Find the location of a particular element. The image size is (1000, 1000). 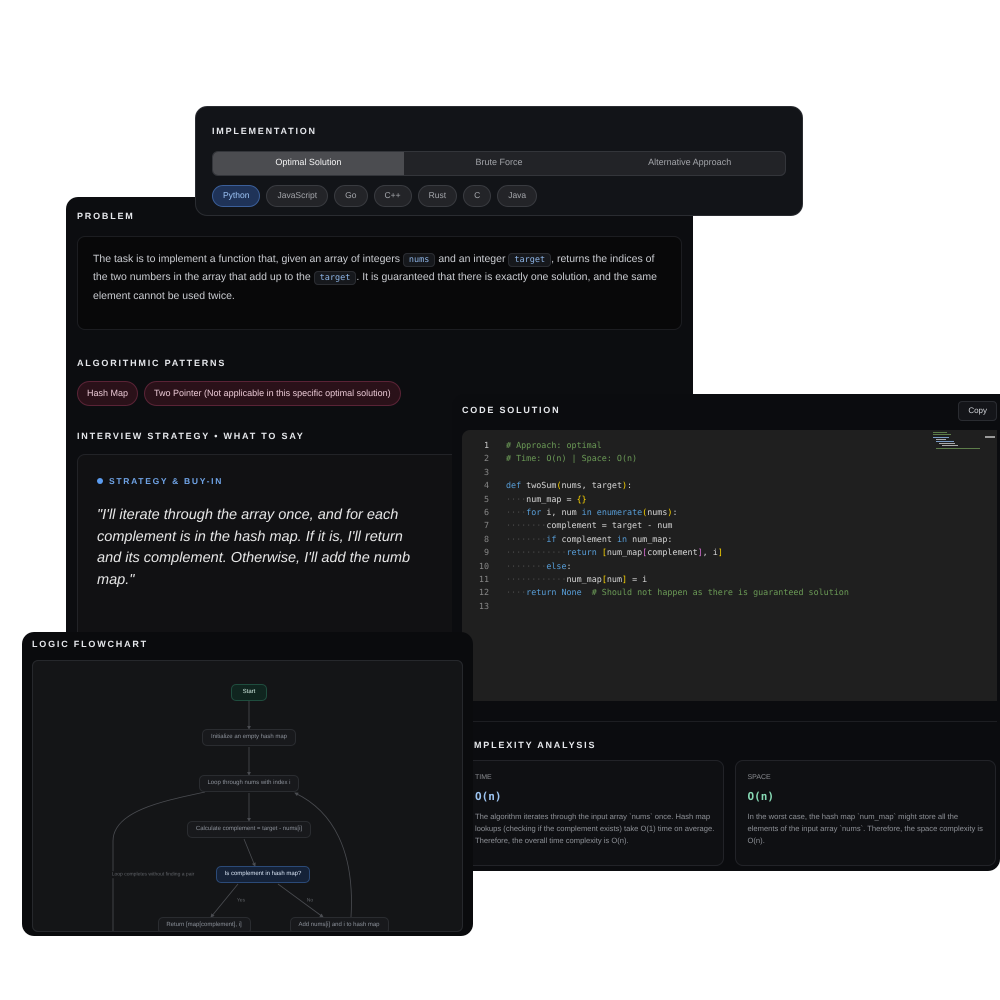

line-number: 13 is located at coordinates (483, 606).